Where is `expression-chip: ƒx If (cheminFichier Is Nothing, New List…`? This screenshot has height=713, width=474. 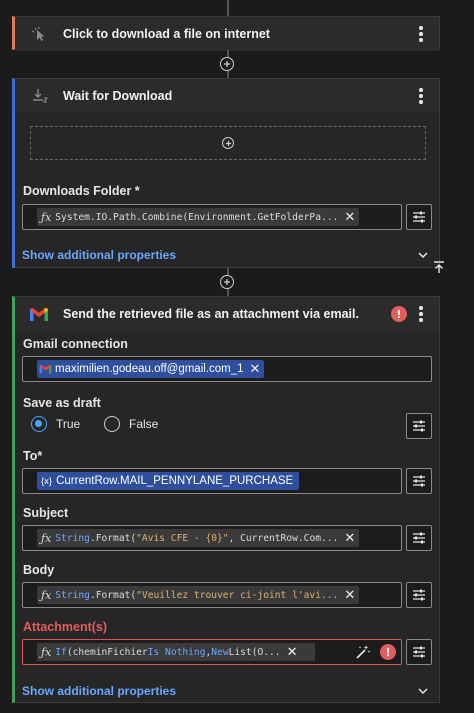
expression-chip: ƒx If (cheminFichier Is Nothing, New List… is located at coordinates (176, 652).